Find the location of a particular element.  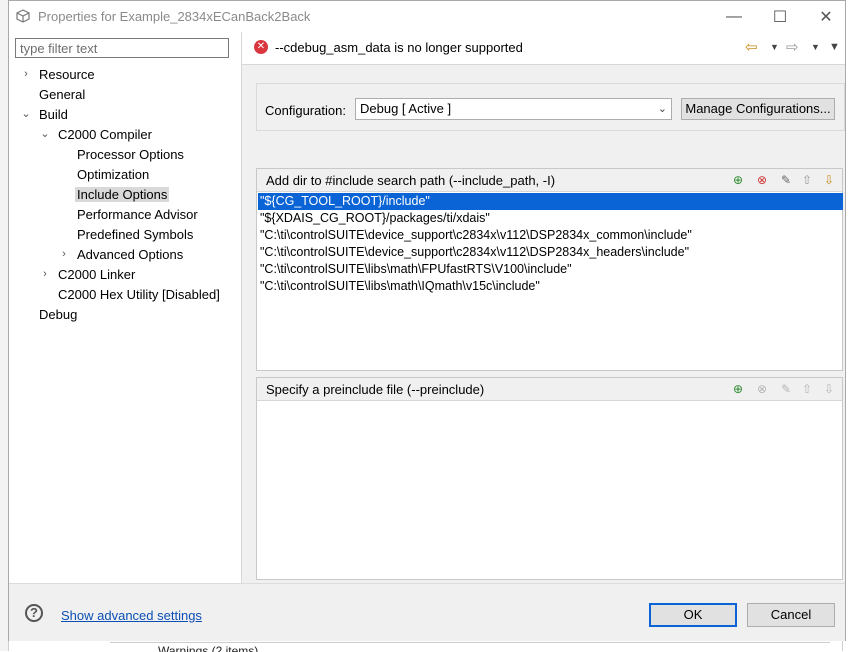

include-path-row: "${XDAIS_CG_ROOT}/packages/ti/xdais" is located at coordinates (550, 218).